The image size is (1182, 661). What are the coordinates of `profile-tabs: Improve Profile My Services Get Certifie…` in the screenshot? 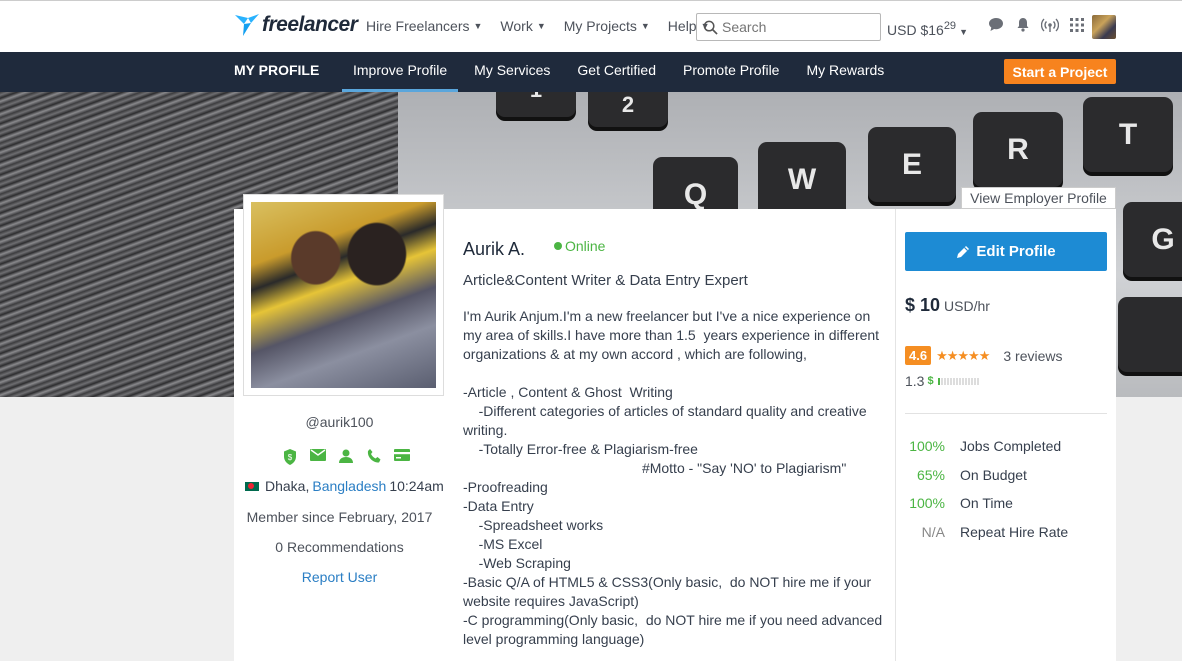 It's located at (621, 72).